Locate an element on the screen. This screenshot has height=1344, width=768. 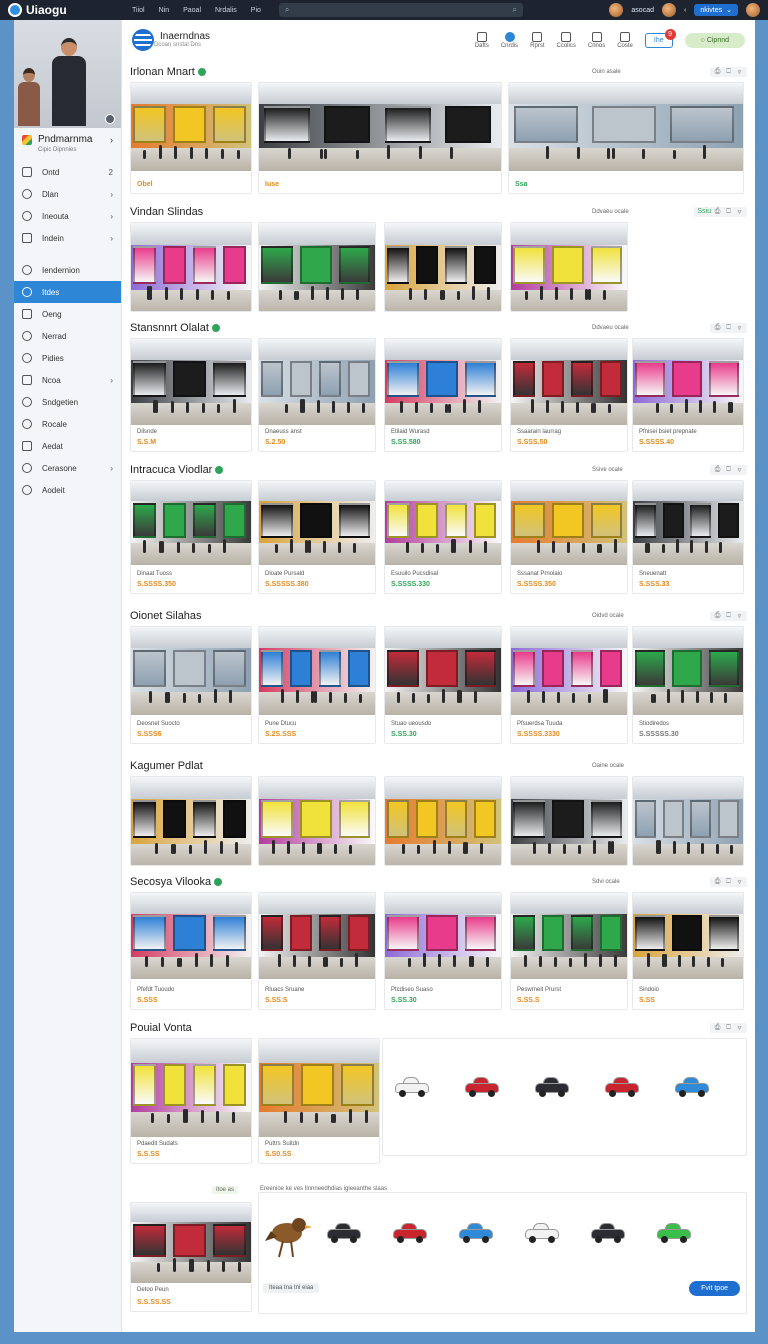
sidebar-item: Oeng is located at coordinates (67, 314).